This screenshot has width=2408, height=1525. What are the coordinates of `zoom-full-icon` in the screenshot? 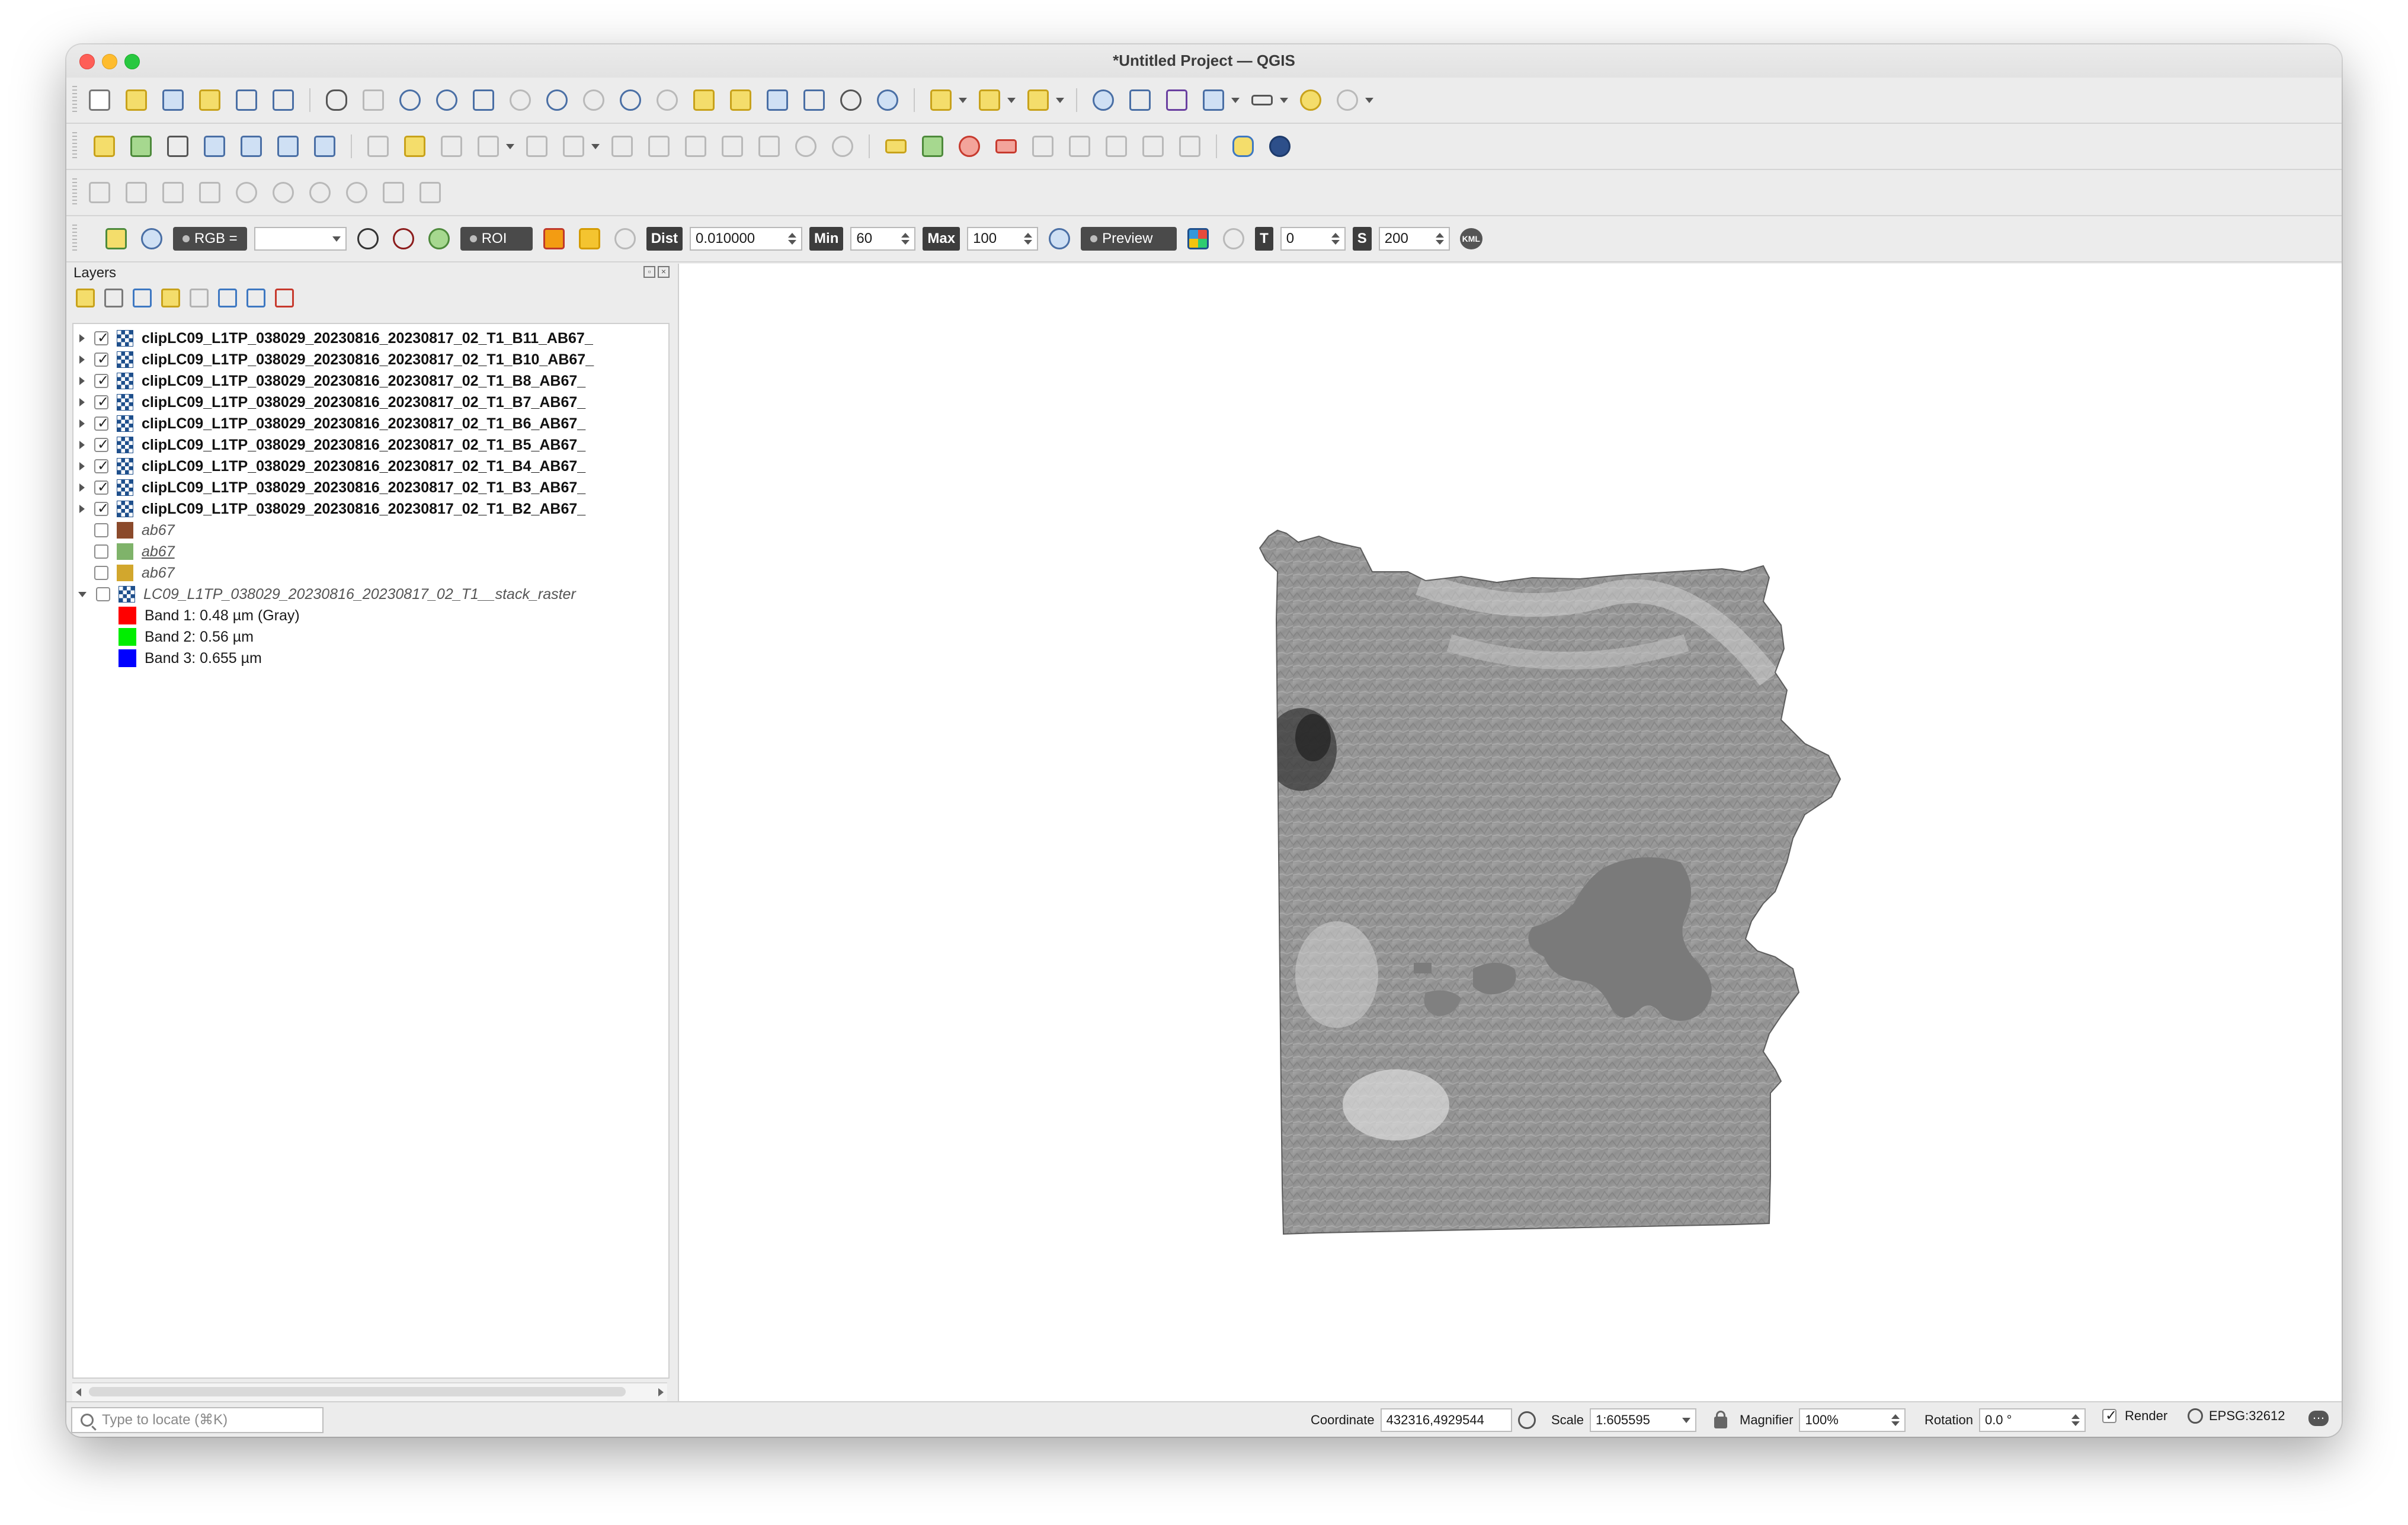 It's located at (483, 100).